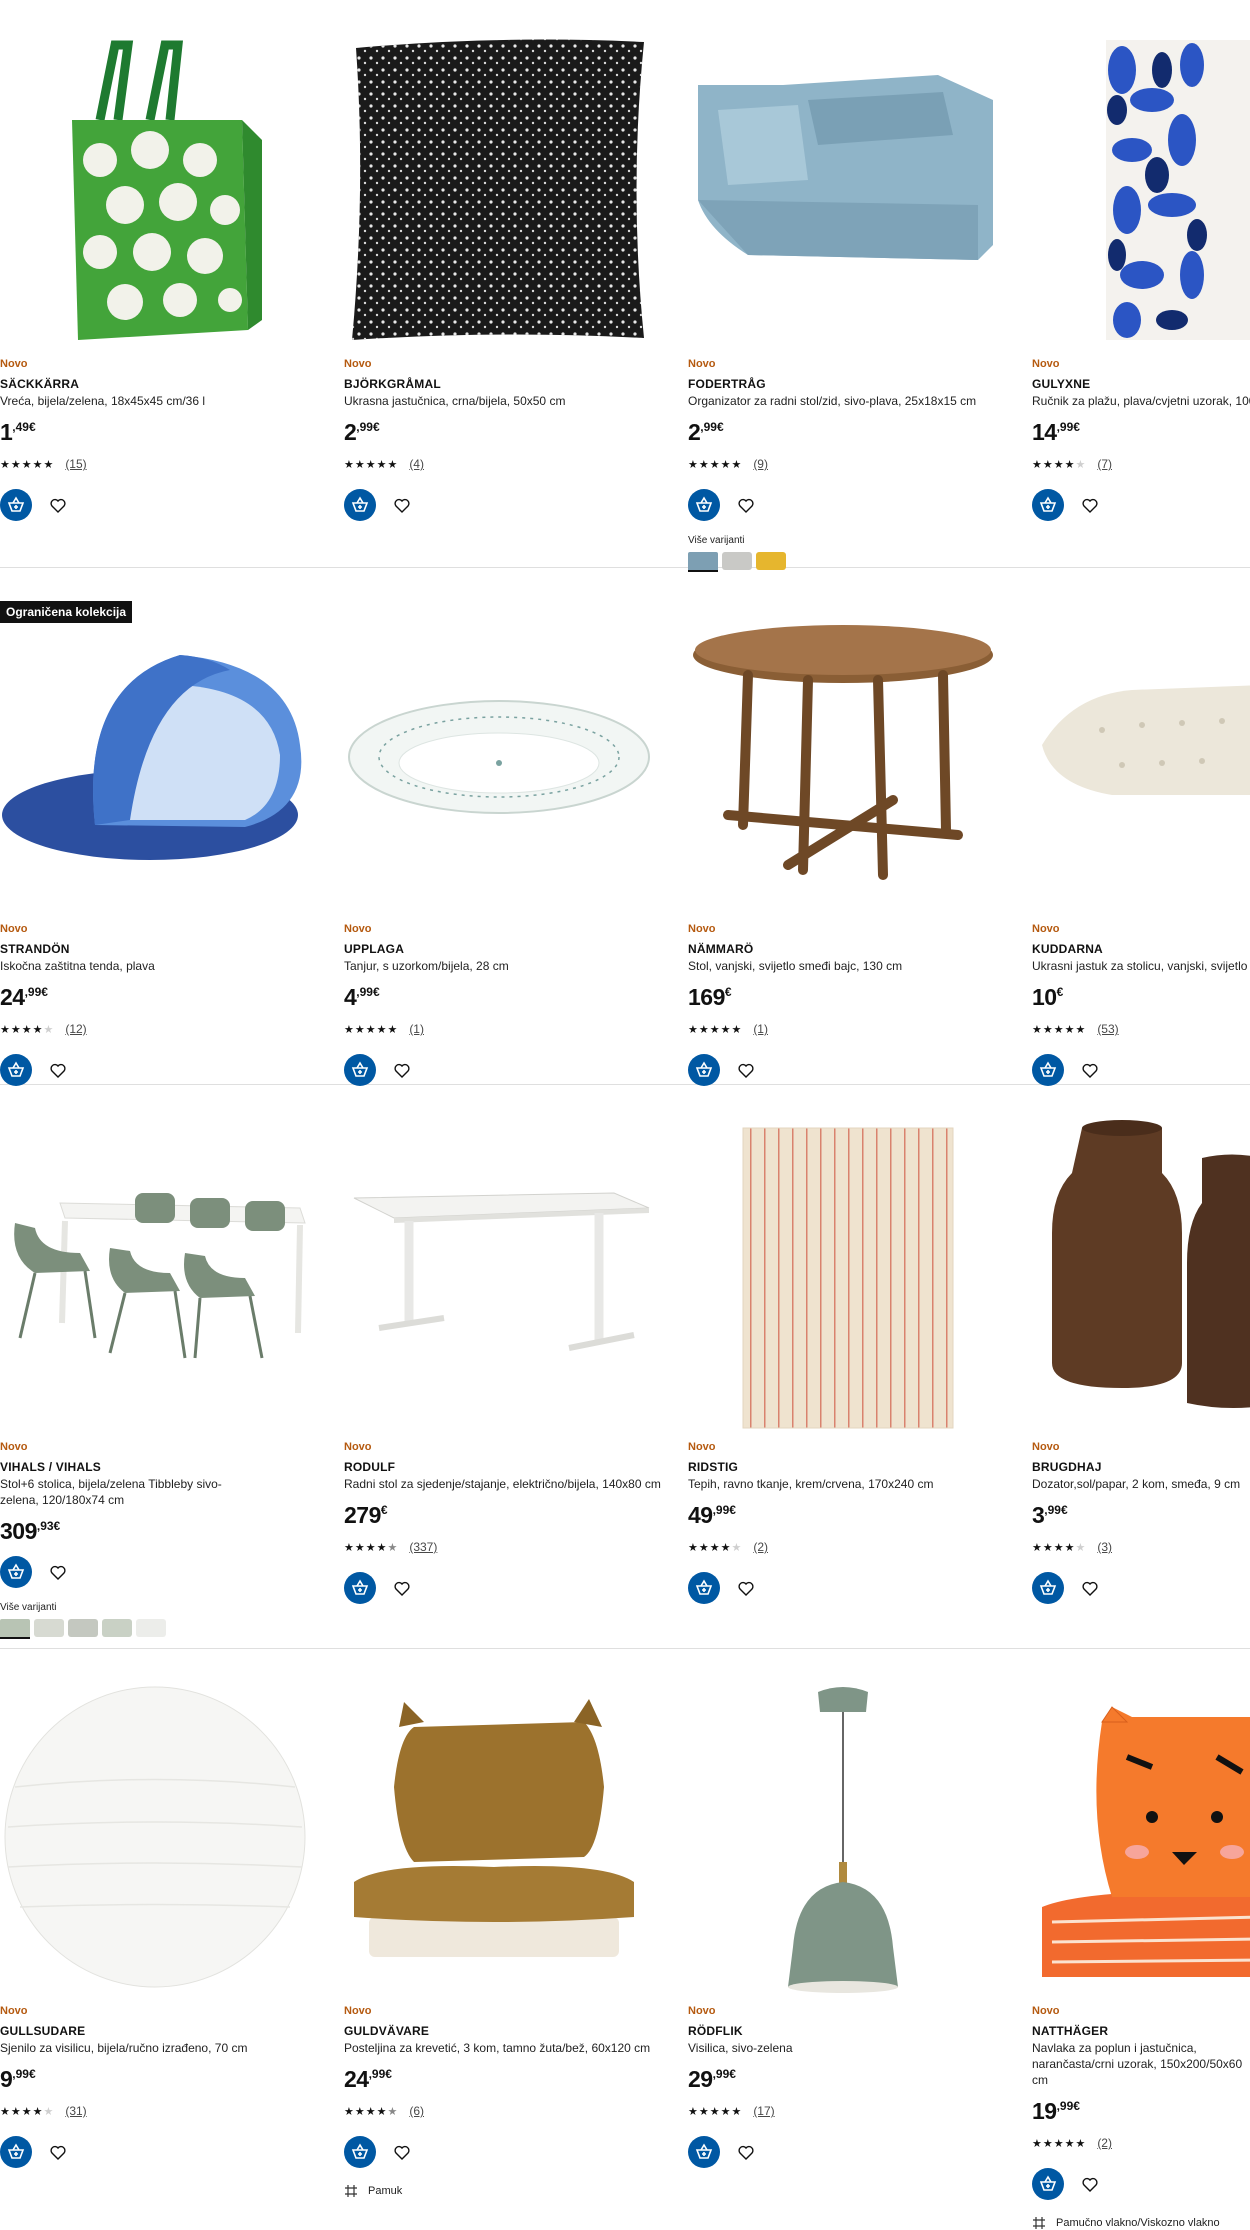 The width and height of the screenshot is (1250, 2230). Describe the element at coordinates (180, 1467) in the screenshot. I see `product-name: VIHALS / VIHALS` at that location.